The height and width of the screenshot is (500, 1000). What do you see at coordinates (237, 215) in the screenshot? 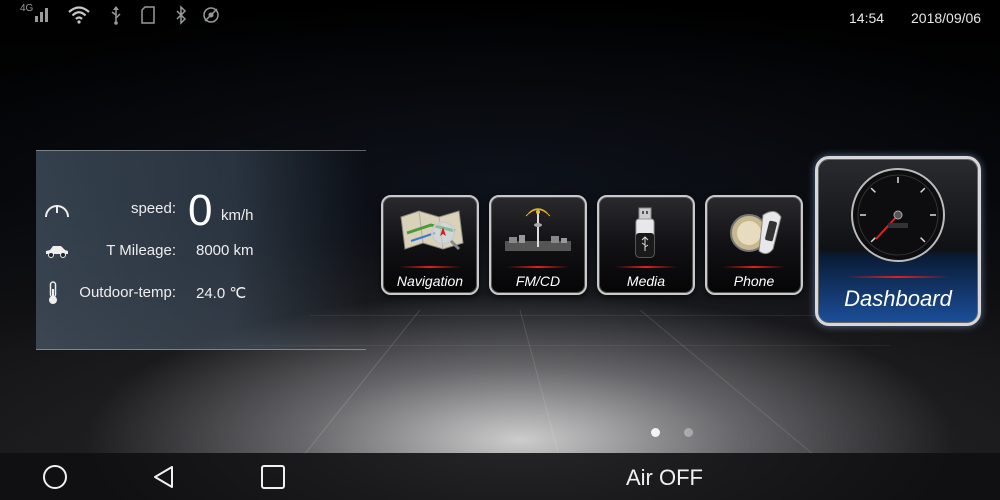
I see `speed-unit: km/h` at bounding box center [237, 215].